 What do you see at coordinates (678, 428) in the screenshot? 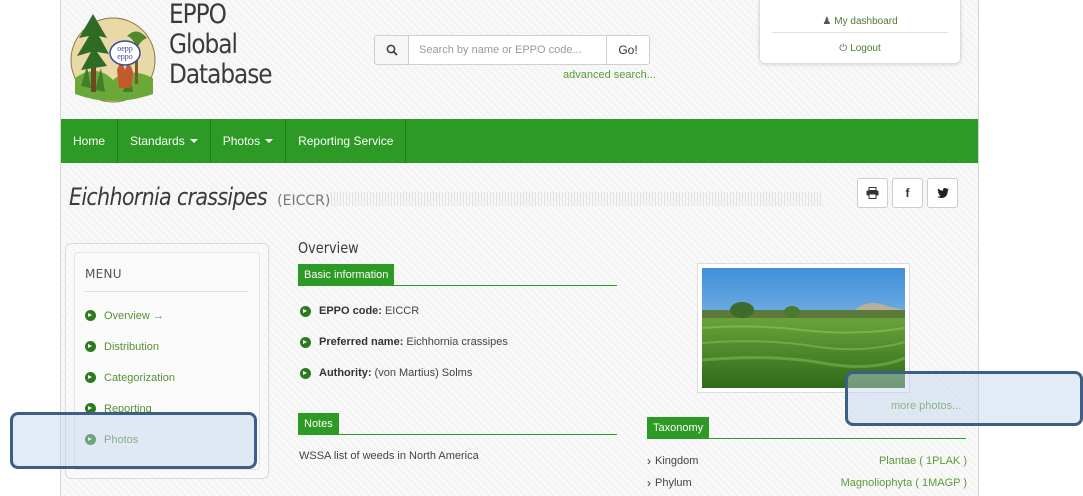
I see `taxonomy-label: Taxonomy` at bounding box center [678, 428].